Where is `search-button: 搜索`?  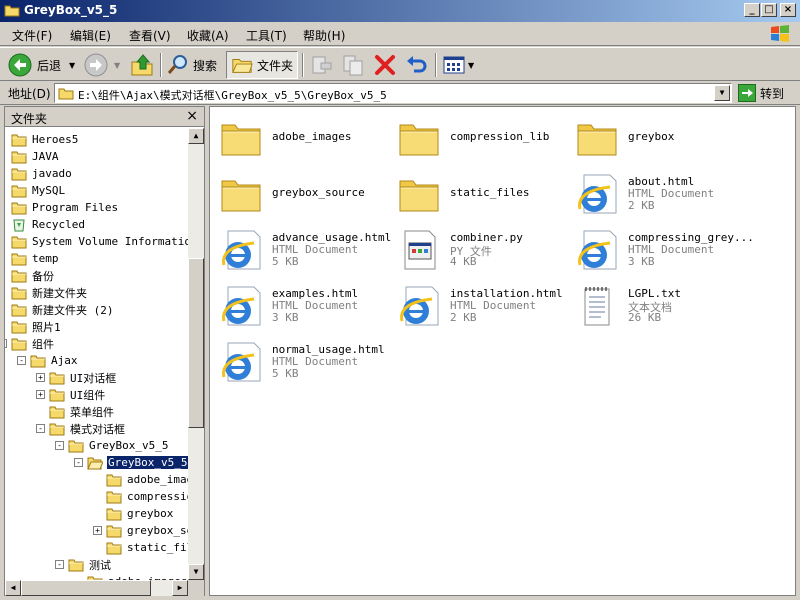
search-button: 搜索 is located at coordinates (191, 65).